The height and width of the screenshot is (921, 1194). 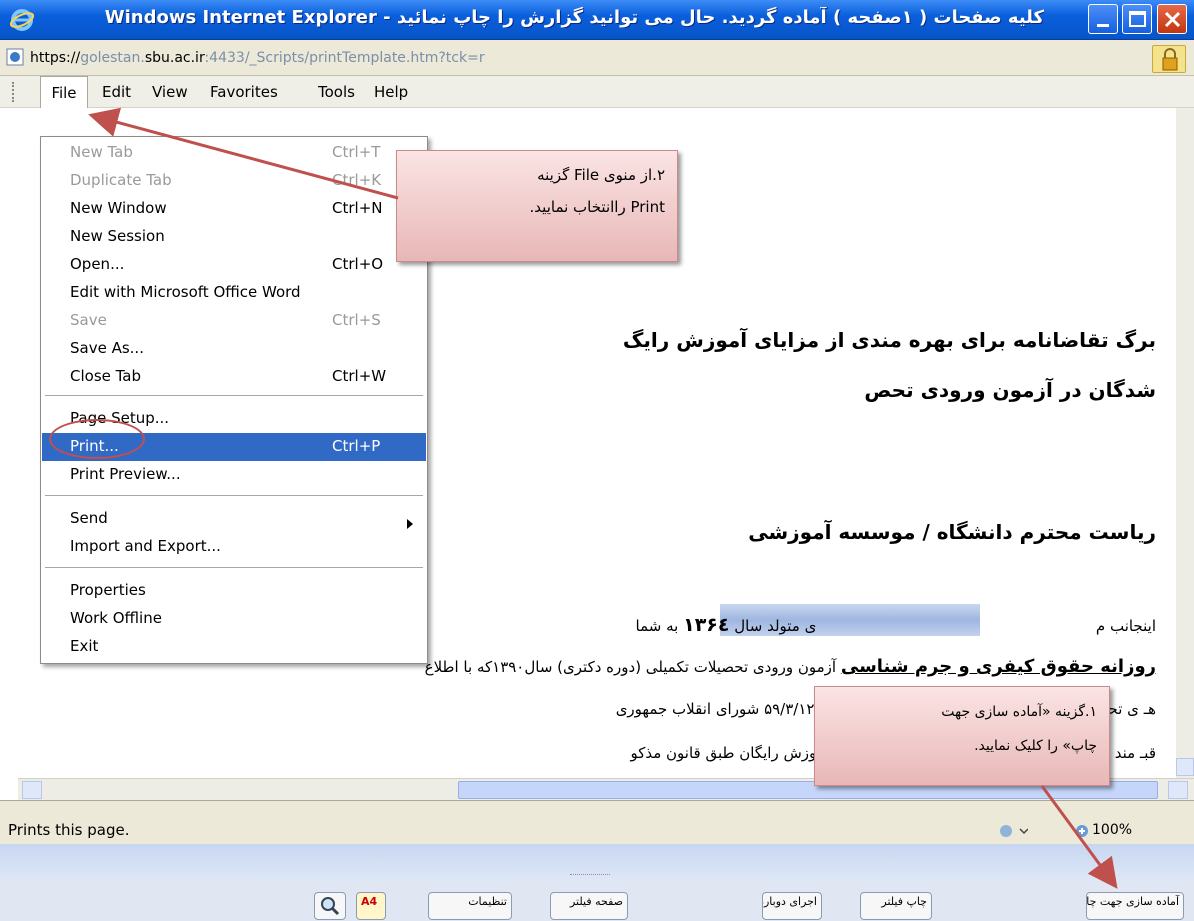 I want to click on status-bar: Prints this page. 100%, so click(x=597, y=822).